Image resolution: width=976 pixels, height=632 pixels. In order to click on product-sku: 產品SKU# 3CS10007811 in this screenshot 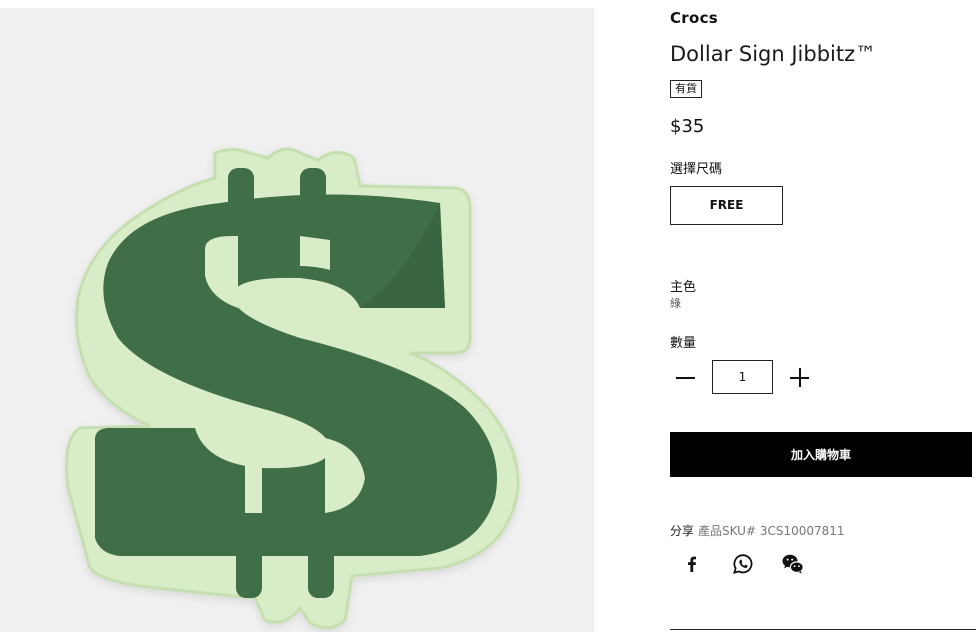, I will do `click(771, 531)`.